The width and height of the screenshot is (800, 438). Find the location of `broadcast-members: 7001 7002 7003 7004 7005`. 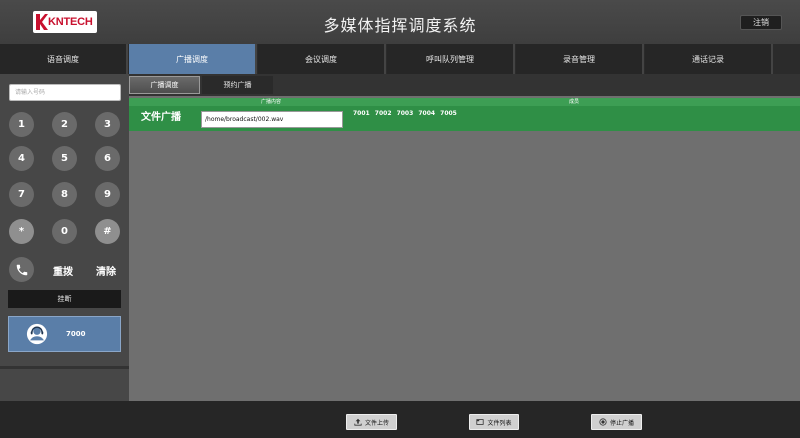

broadcast-members: 7001 7002 7003 7004 7005 is located at coordinates (405, 113).